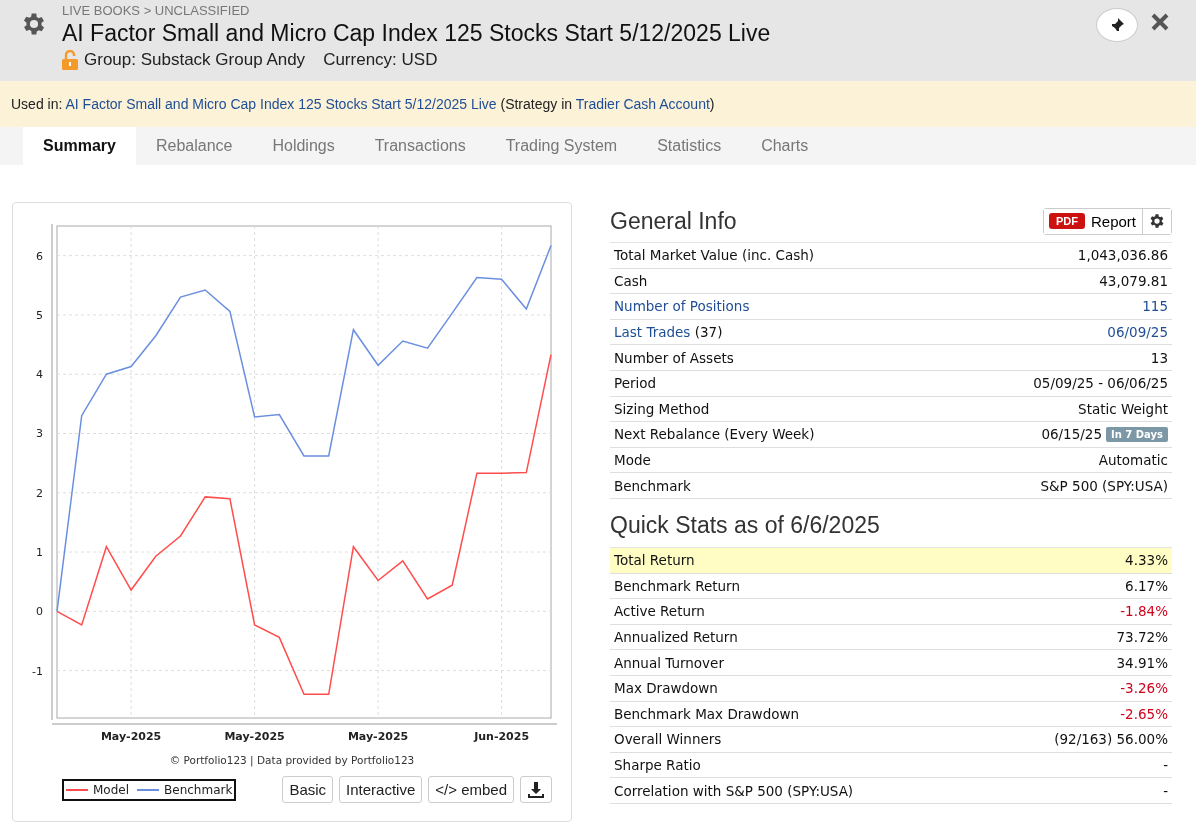 The width and height of the screenshot is (1196, 824). Describe the element at coordinates (502, 736) in the screenshot. I see `axis-tick-label: Jun-2025` at that location.